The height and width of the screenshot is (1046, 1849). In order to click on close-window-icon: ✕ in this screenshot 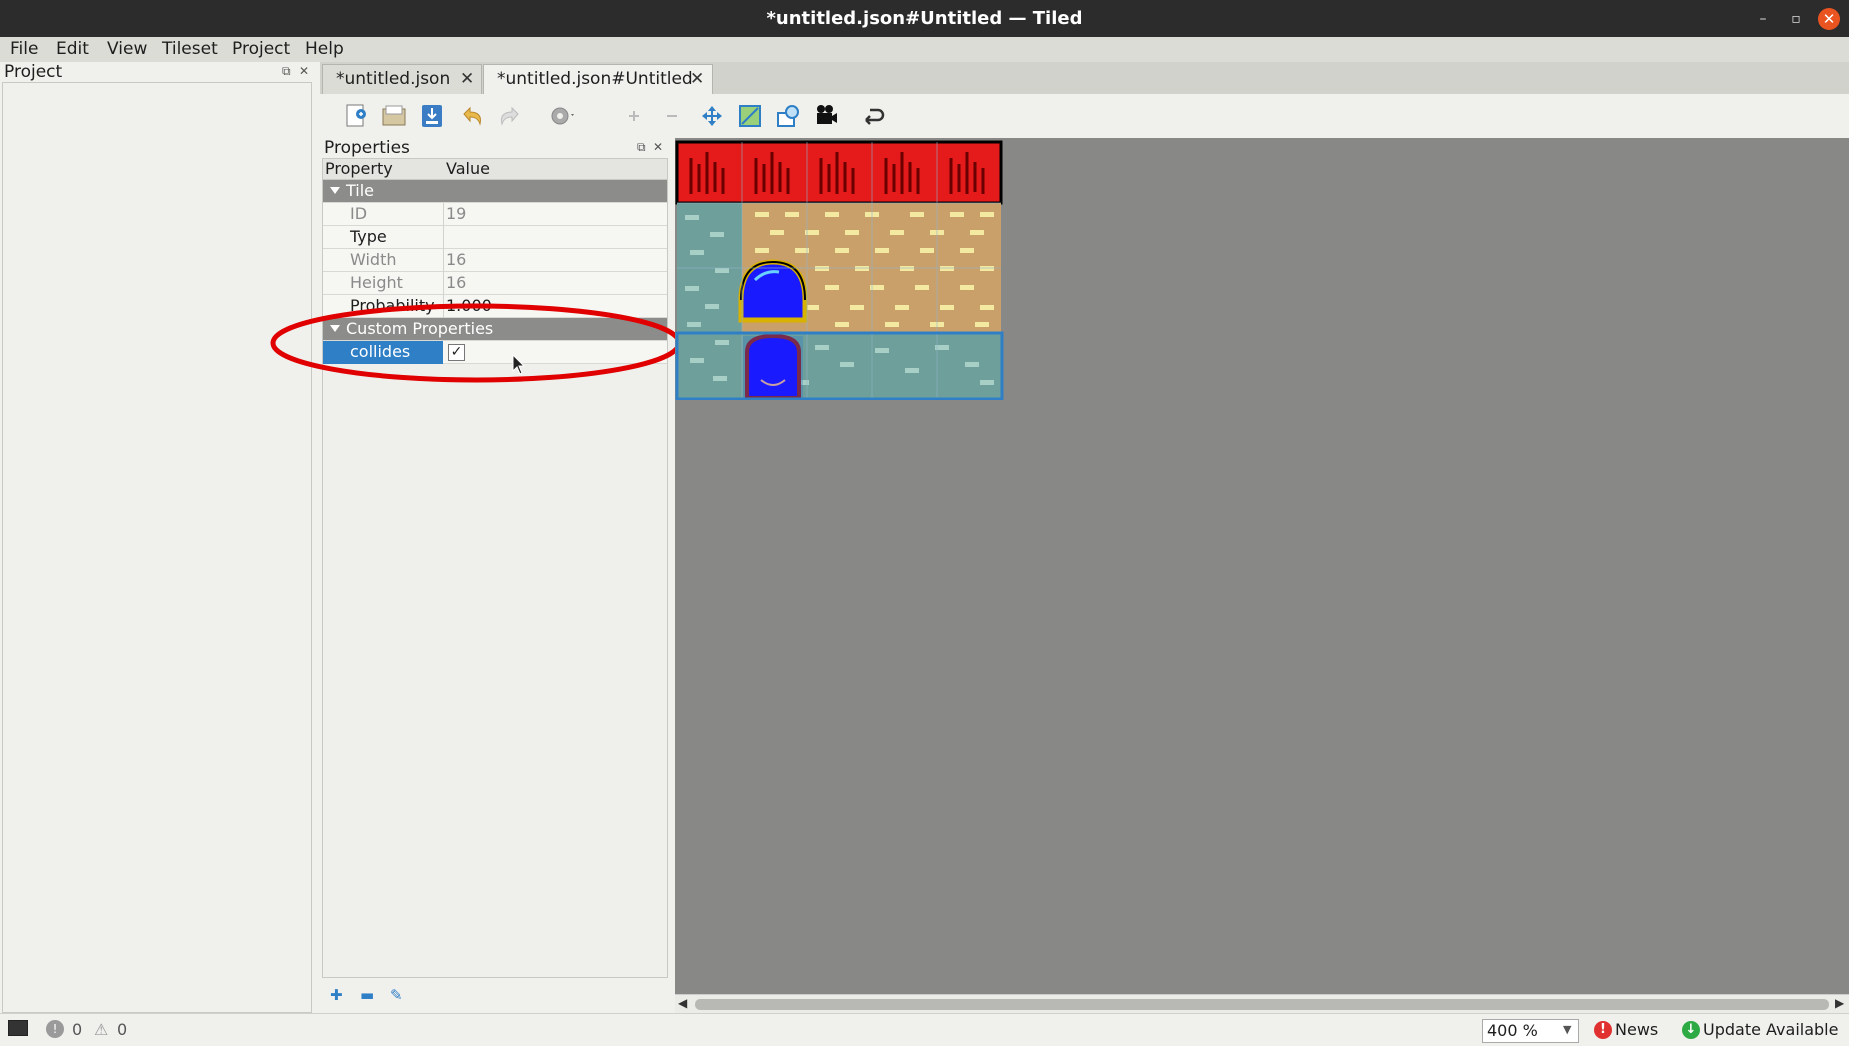, I will do `click(1829, 19)`.